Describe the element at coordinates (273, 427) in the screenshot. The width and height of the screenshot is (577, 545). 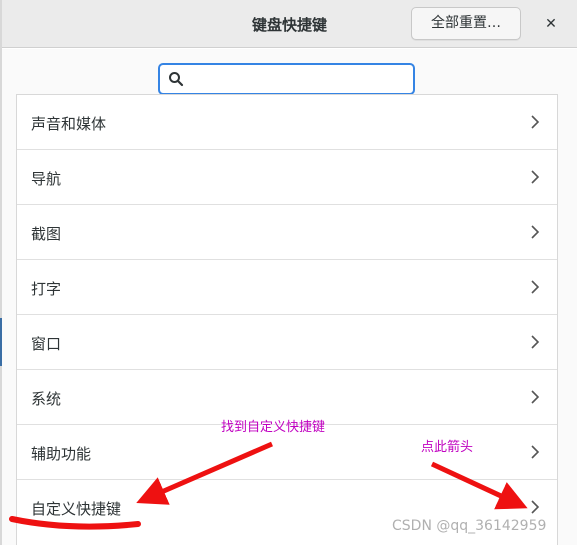
I see `annotation-find-custom: 找到自定义快捷键` at that location.